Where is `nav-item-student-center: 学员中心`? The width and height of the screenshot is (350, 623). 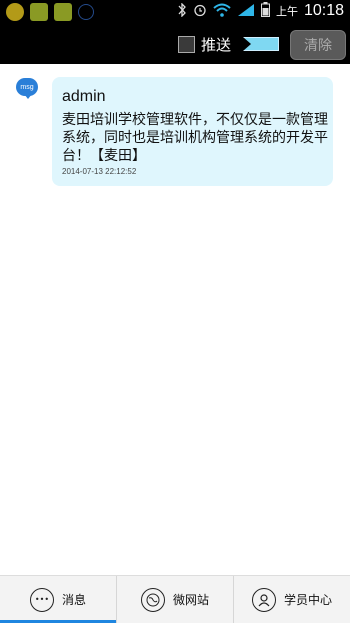
nav-item-student-center: 学员中心 is located at coordinates (292, 599).